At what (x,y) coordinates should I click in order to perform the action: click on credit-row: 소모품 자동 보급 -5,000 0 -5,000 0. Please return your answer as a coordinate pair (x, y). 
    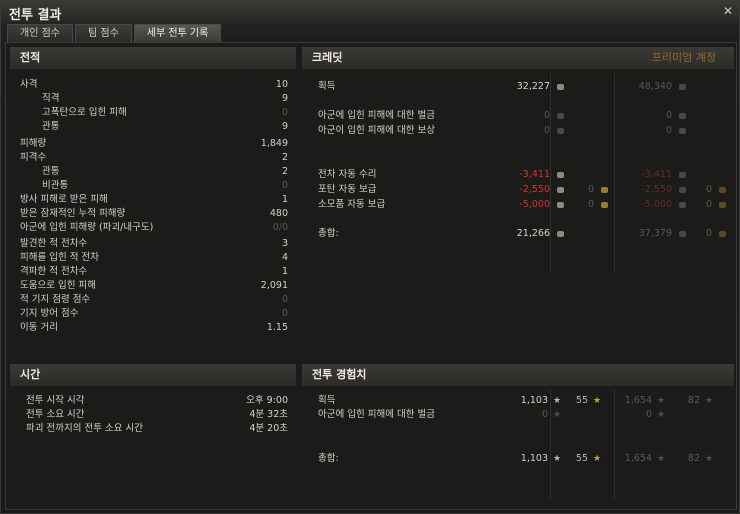
    Looking at the image, I should click on (523, 205).